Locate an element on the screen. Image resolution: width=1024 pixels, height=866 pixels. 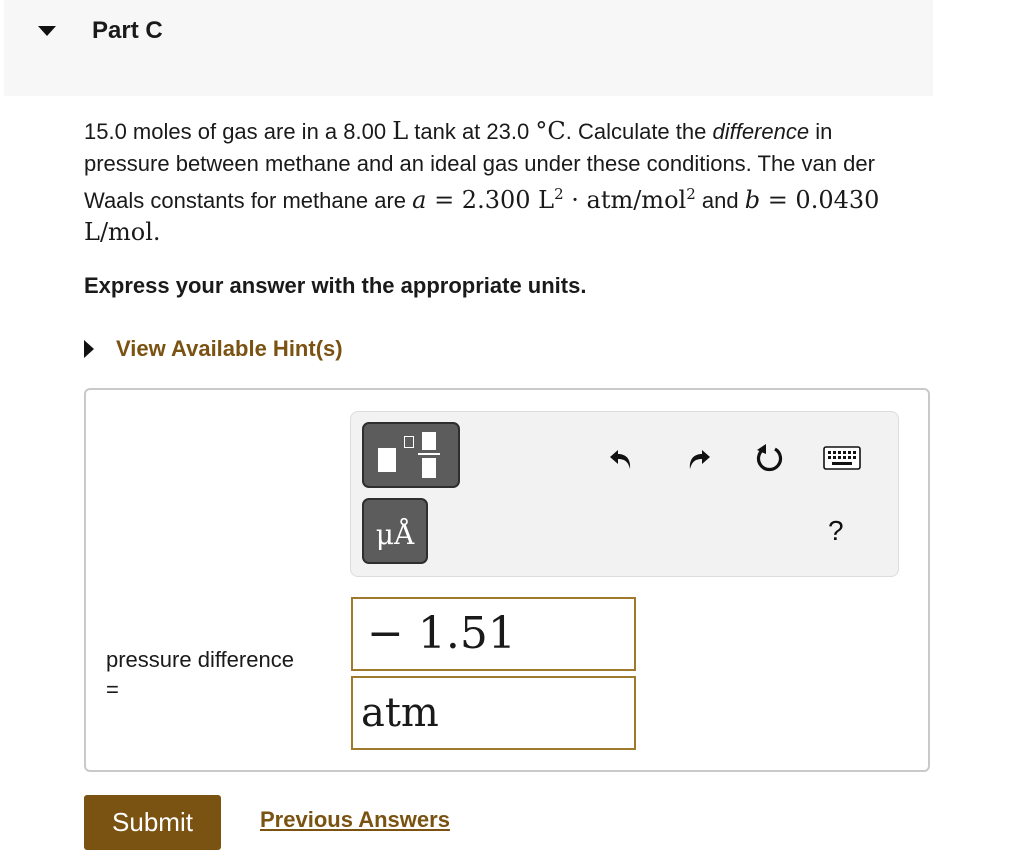
unit-celsius: °C is located at coordinates (550, 131).